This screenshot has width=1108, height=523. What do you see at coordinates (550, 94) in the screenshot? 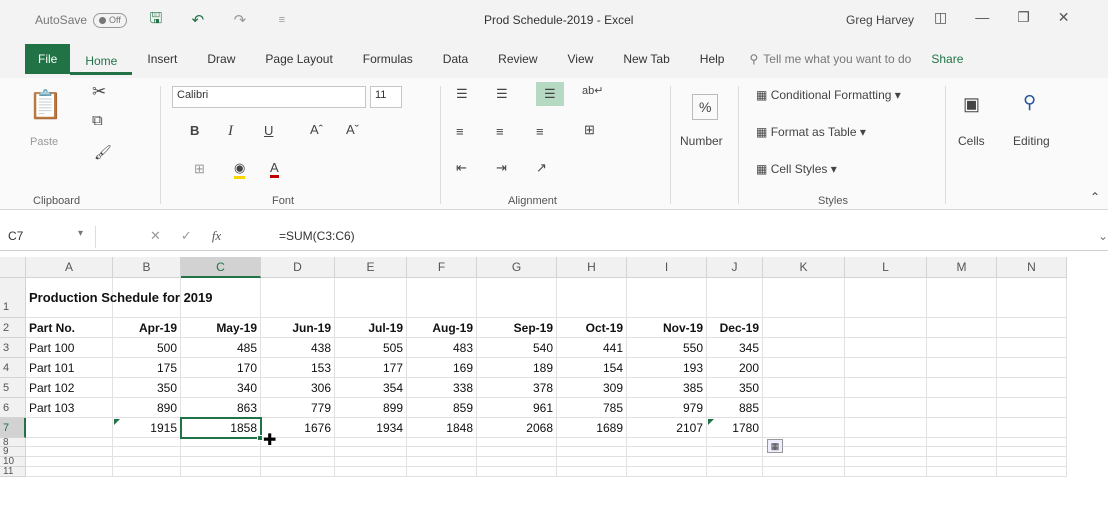
I see `align-bottom-icon: ☰` at bounding box center [550, 94].